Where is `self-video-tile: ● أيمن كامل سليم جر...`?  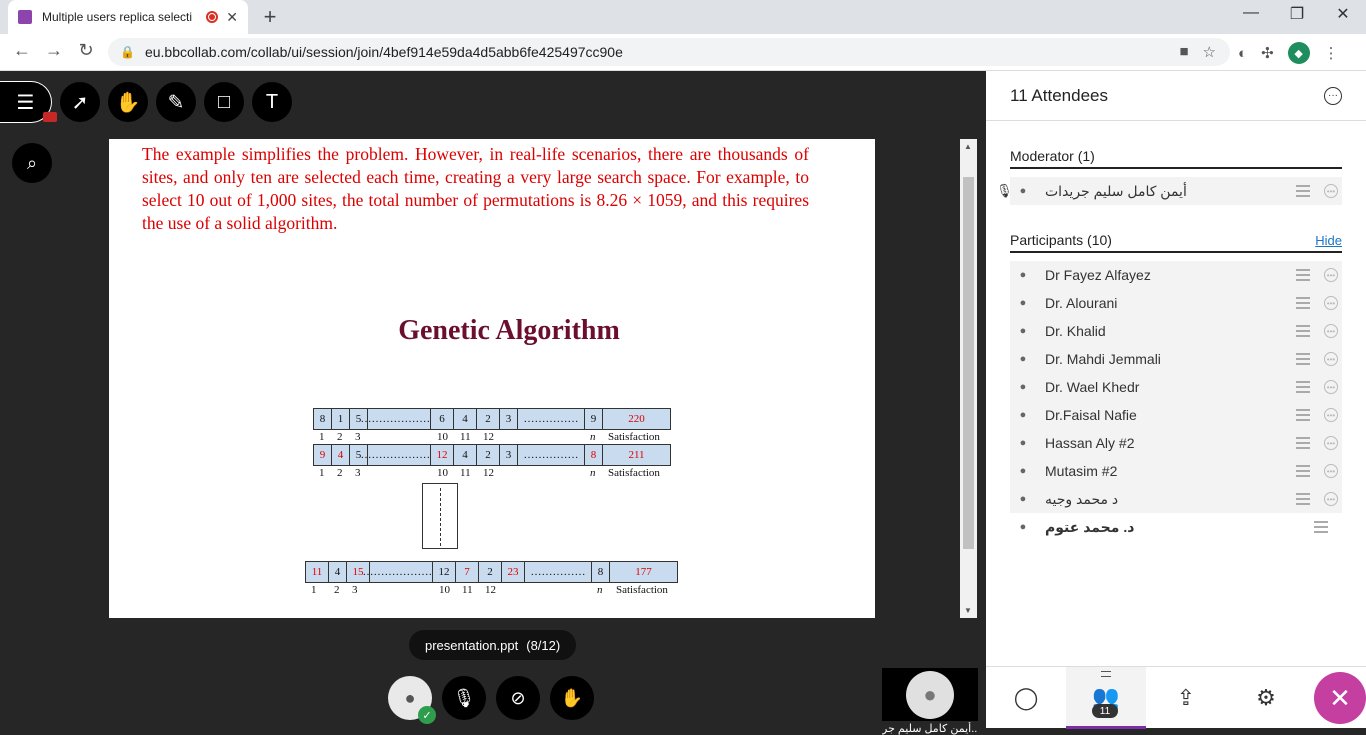 self-video-tile: ● أيمن كامل سليم جر... is located at coordinates (930, 701).